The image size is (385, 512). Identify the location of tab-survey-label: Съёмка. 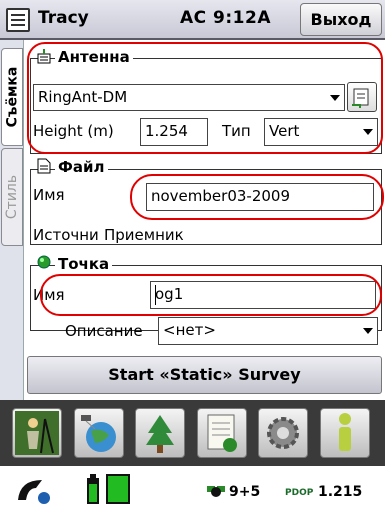
(12, 97).